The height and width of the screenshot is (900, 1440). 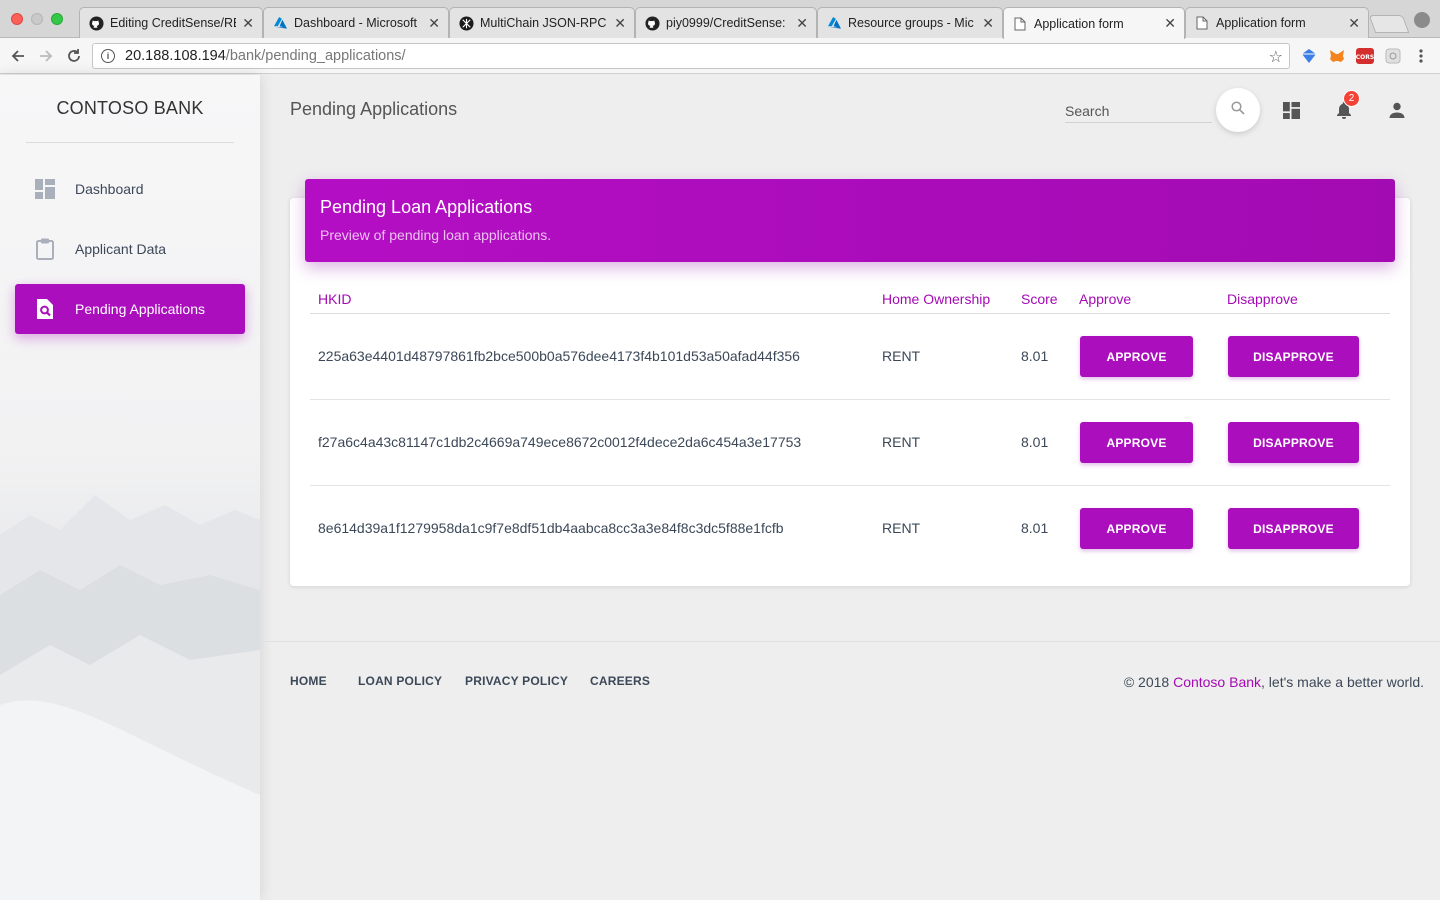 What do you see at coordinates (46, 56) in the screenshot?
I see `forward-icon` at bounding box center [46, 56].